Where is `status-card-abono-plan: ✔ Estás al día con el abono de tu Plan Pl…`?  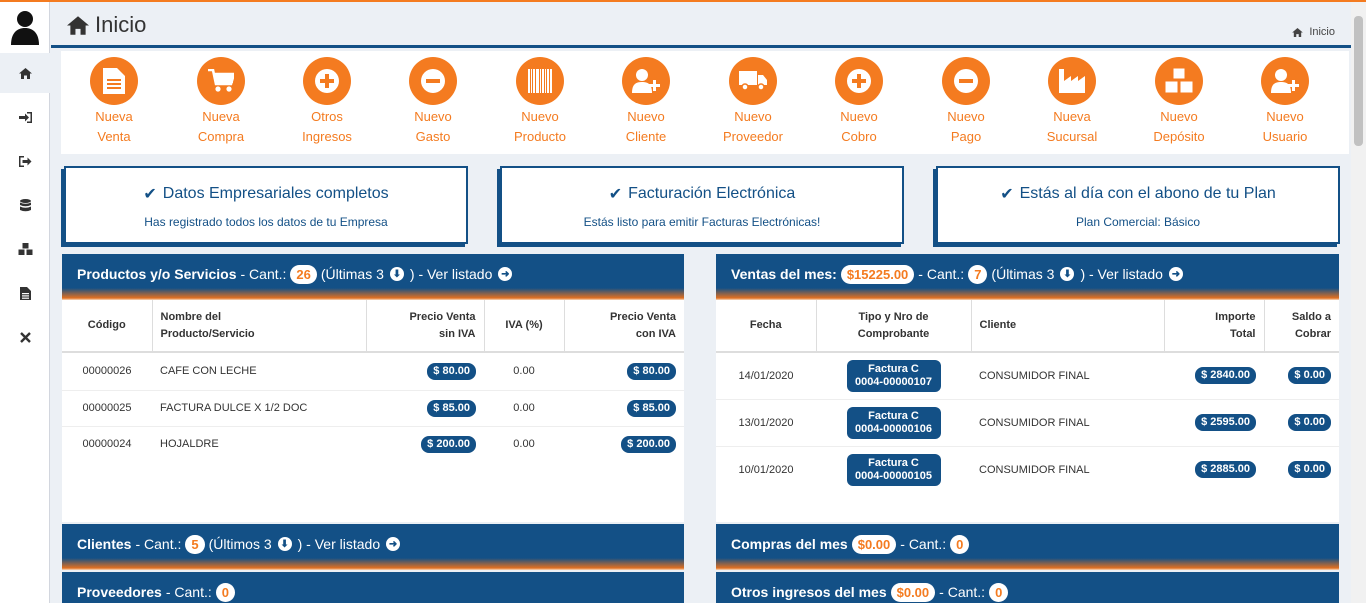 status-card-abono-plan: ✔ Estás al día con el abono de tu Plan Pl… is located at coordinates (1138, 205).